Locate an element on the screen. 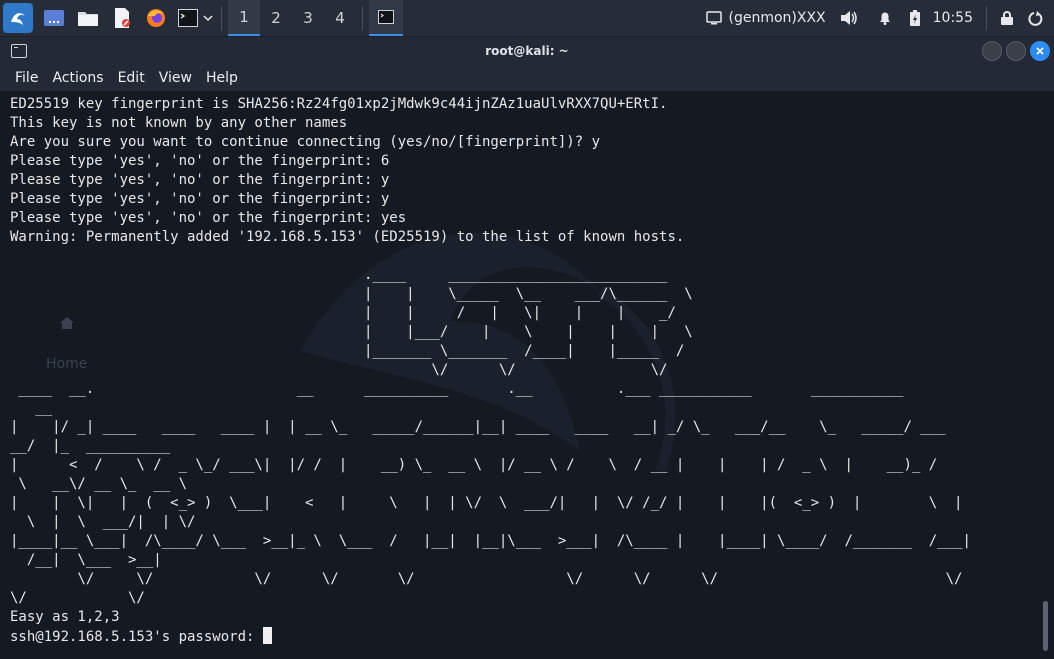 The image size is (1054, 659). launcher-dropdown-button is located at coordinates (208, 18).